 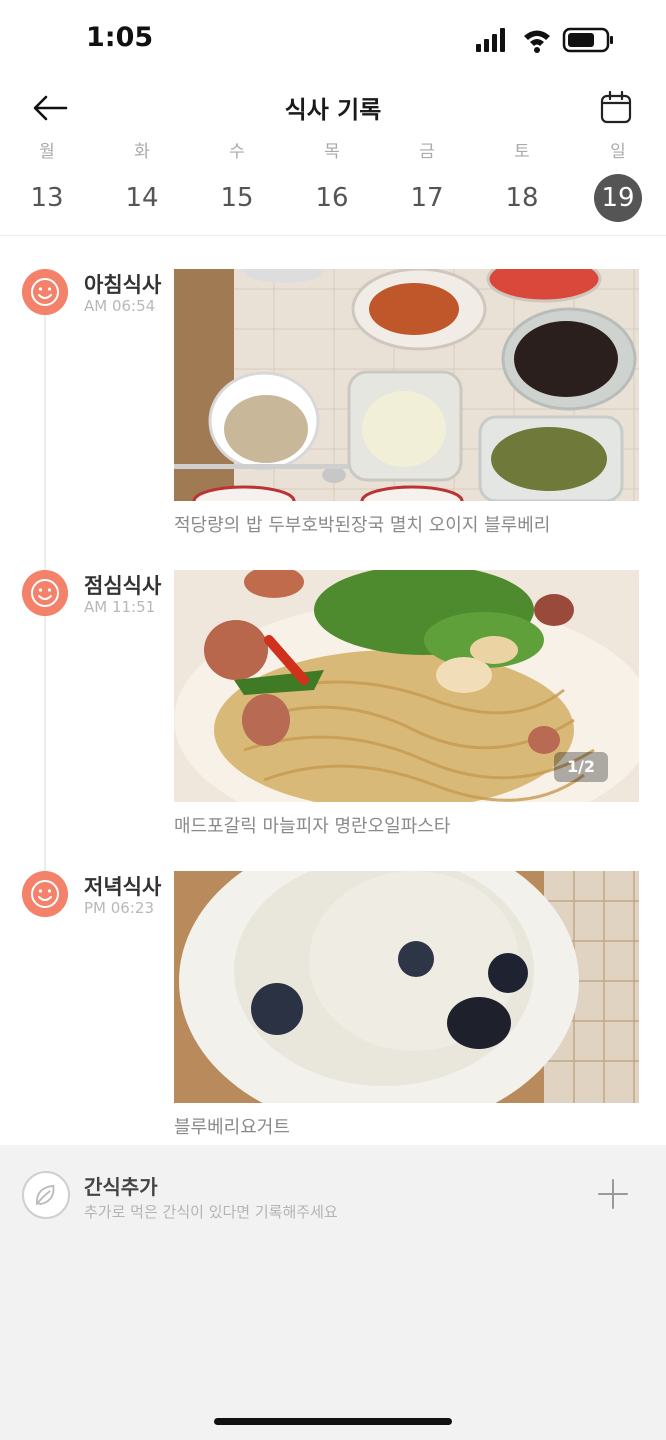 I want to click on day-of-week: 수, so click(x=237, y=152).